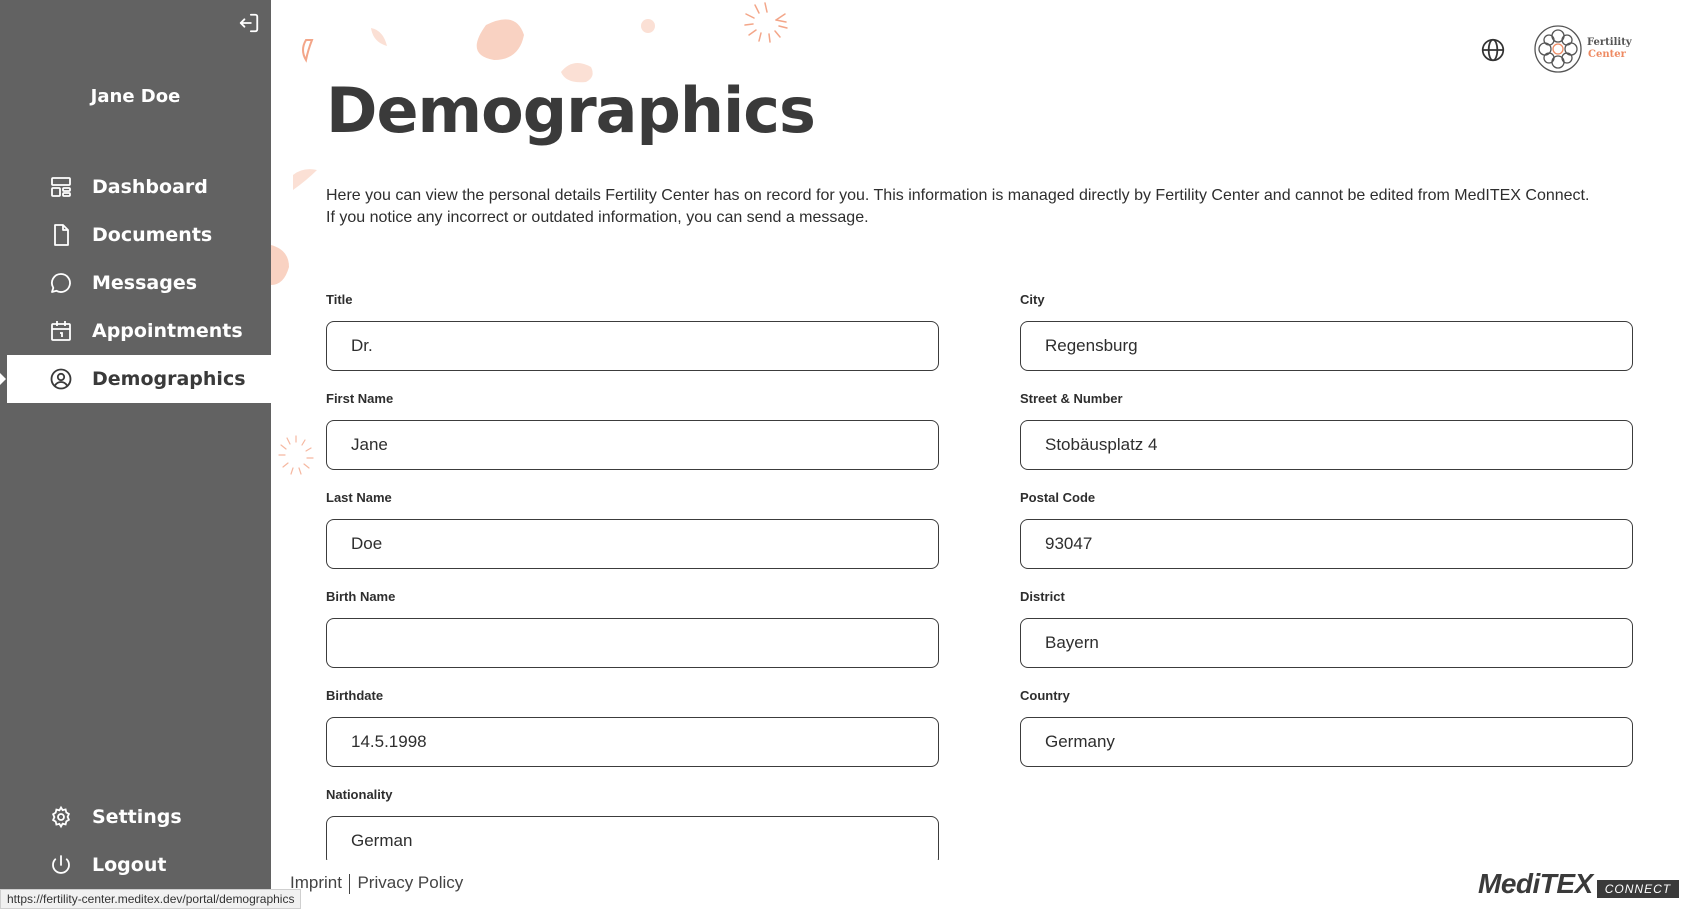 The width and height of the screenshot is (1689, 909). What do you see at coordinates (1535, 883) in the screenshot?
I see `brand-name: MediTEX` at bounding box center [1535, 883].